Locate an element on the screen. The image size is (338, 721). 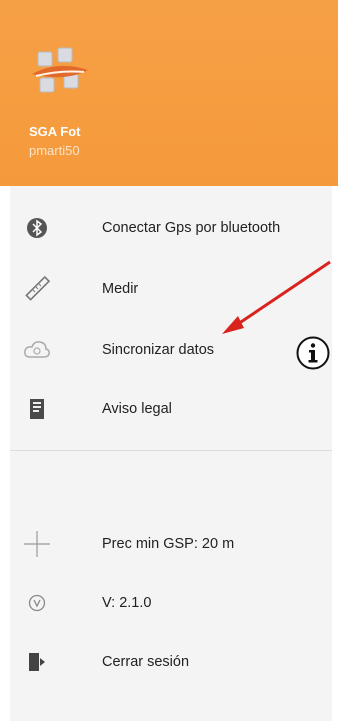
version-icon is located at coordinates (37, 603).